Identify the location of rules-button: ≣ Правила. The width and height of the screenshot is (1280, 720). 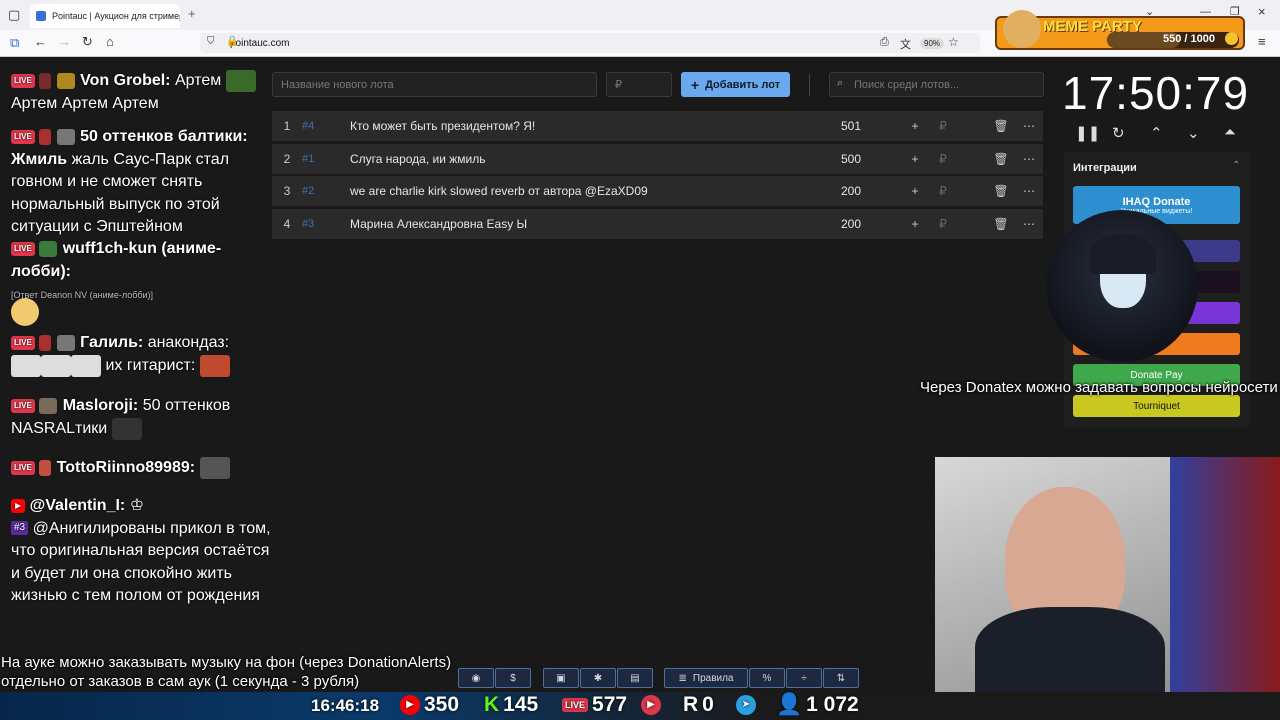
(706, 678).